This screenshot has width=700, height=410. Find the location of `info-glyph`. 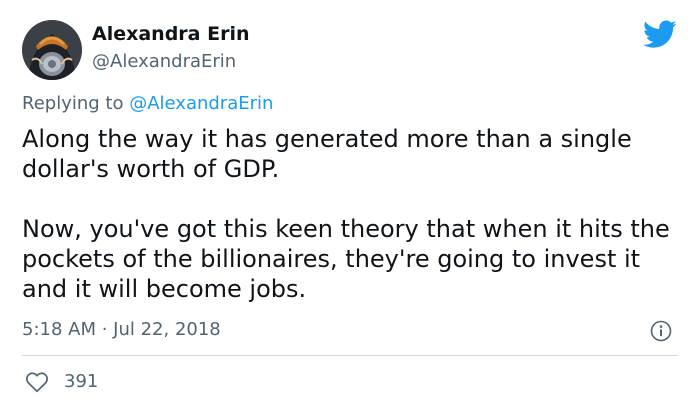

info-glyph is located at coordinates (661, 331).